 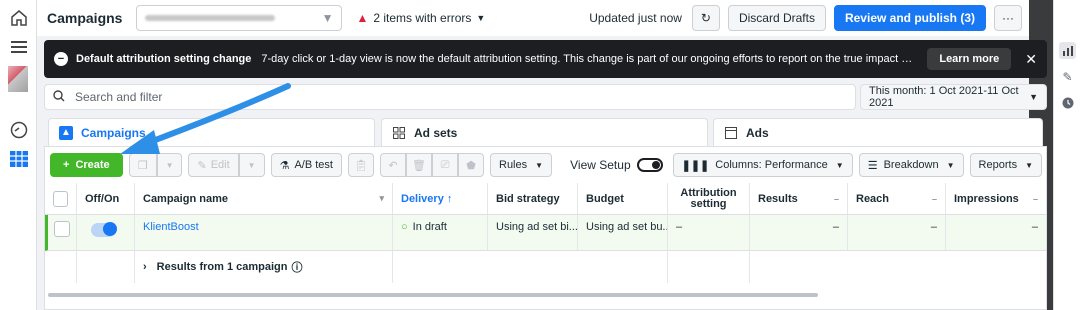 What do you see at coordinates (361, 165) in the screenshot?
I see `clipboard-button: 📋︎` at bounding box center [361, 165].